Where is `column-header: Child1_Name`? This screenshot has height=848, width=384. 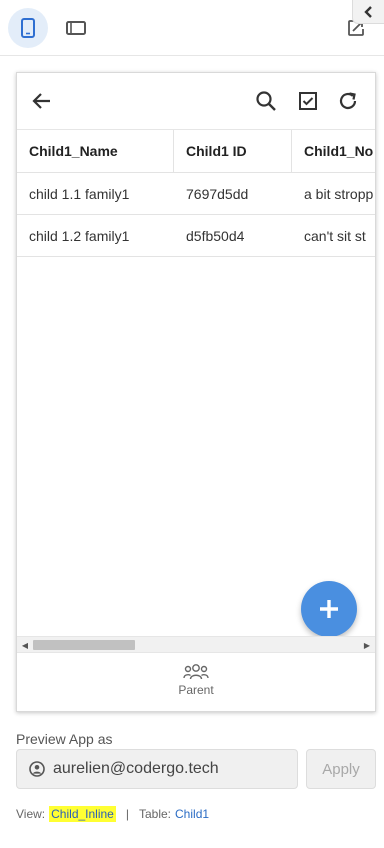
column-header: Child1_Name is located at coordinates (95, 151).